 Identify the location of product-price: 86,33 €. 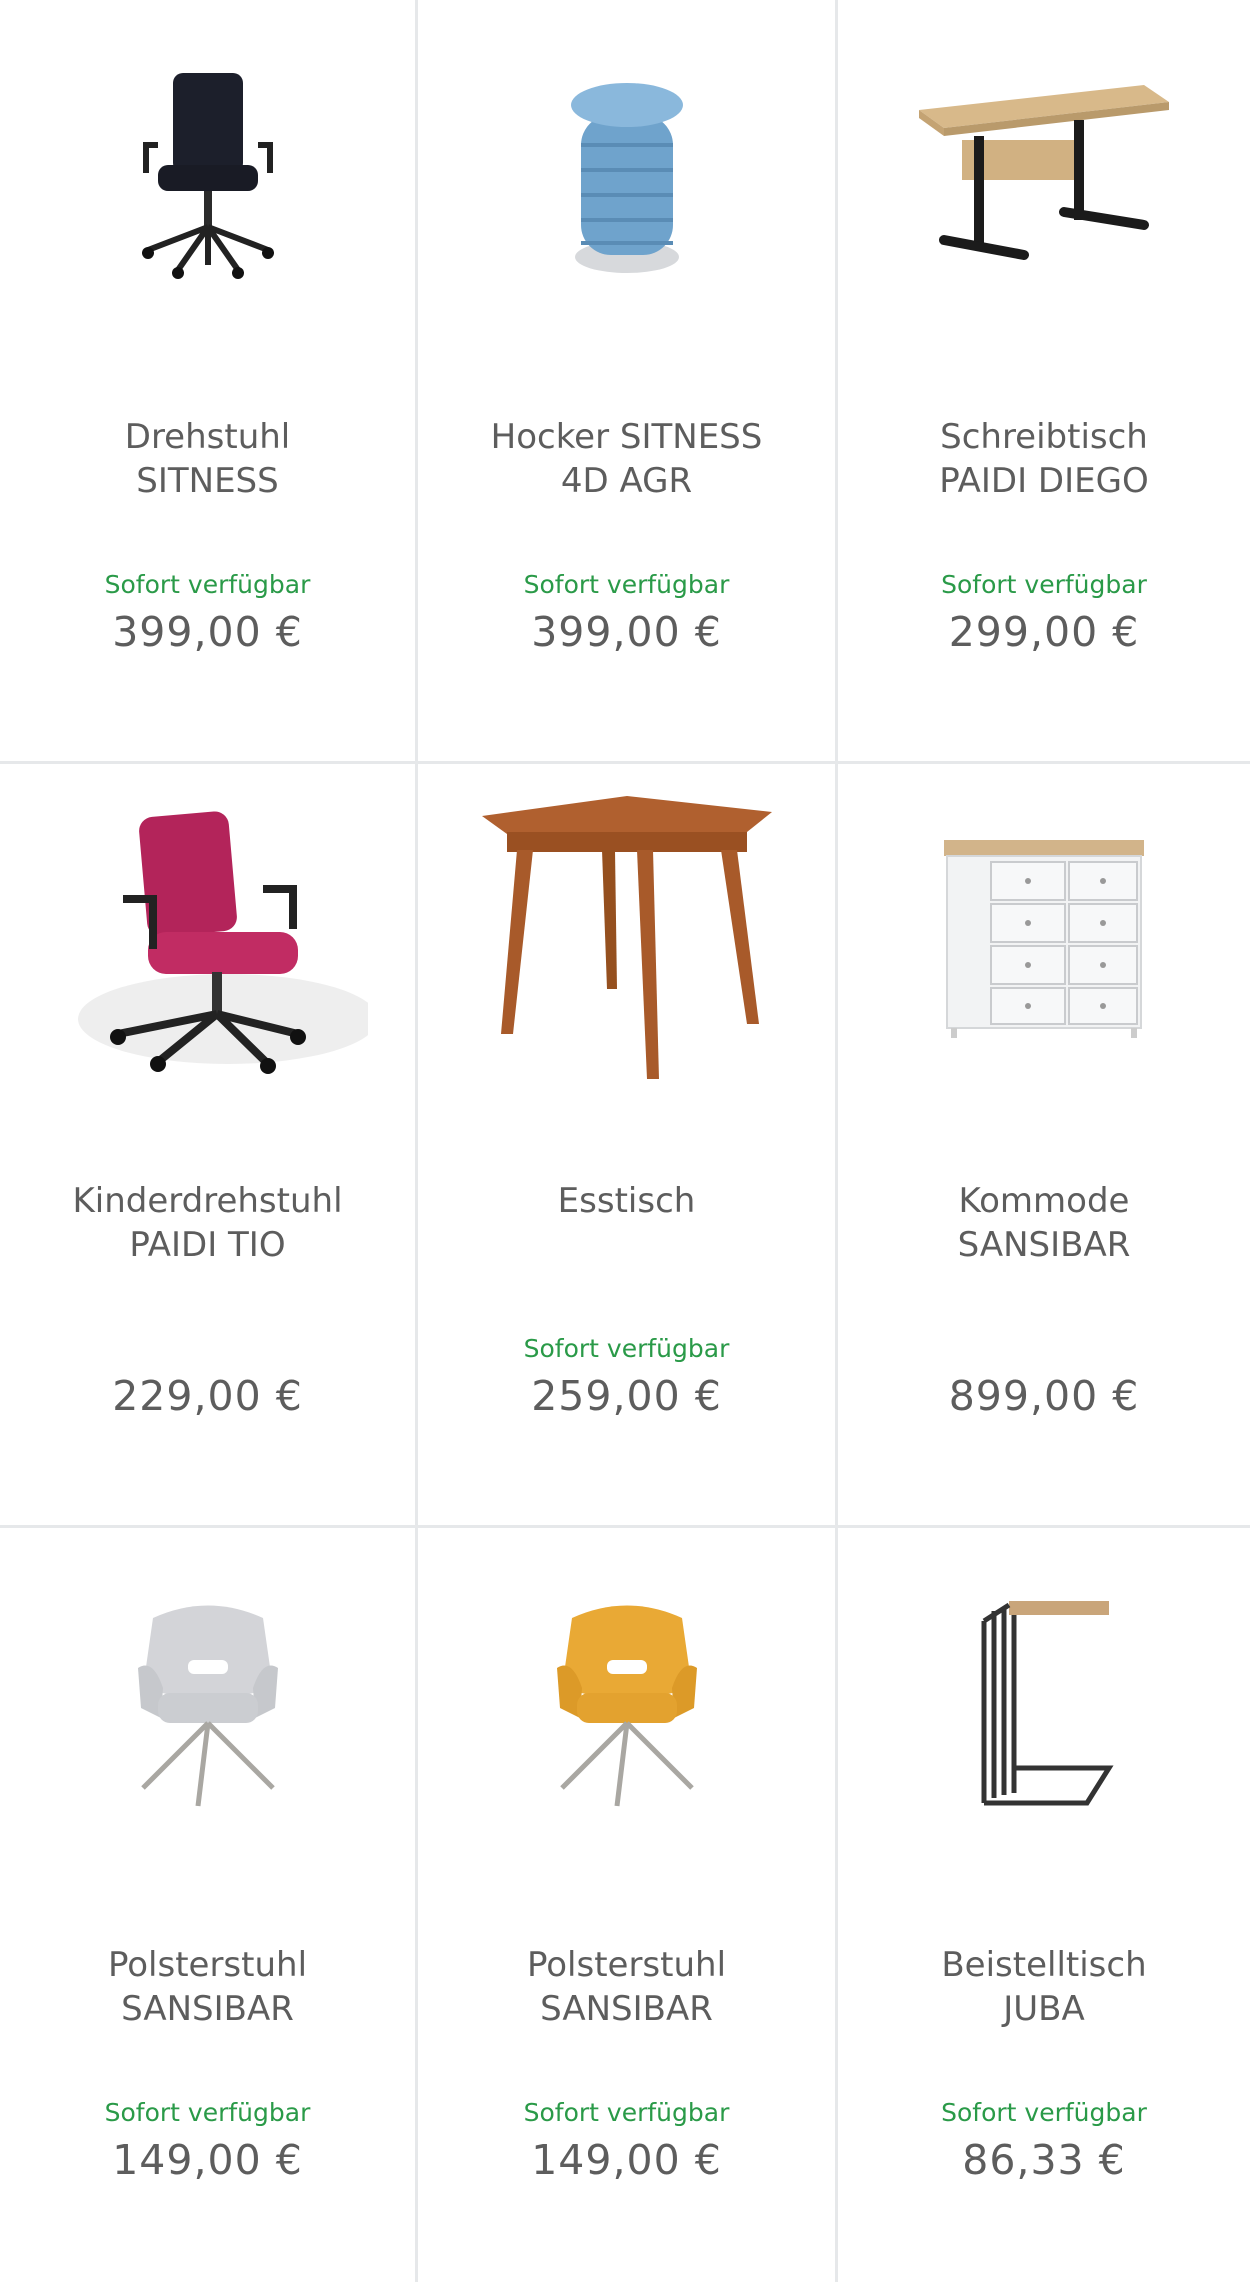
(1044, 2160).